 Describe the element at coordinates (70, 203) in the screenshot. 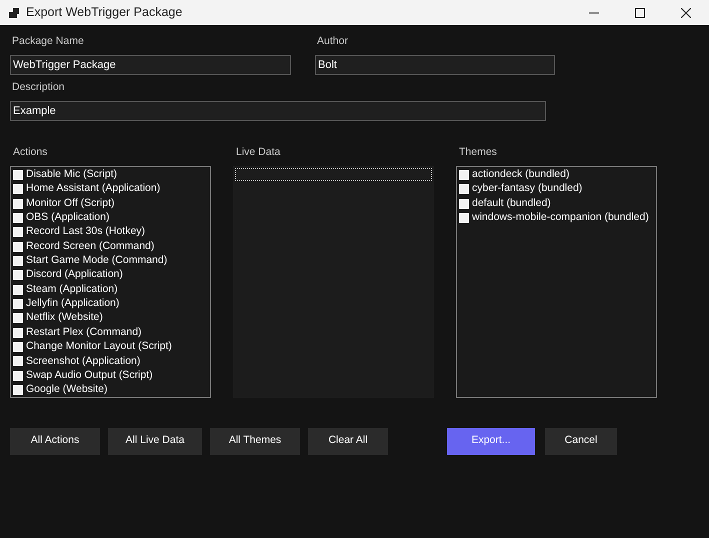

I see `list-item-label: Monitor Off (Script)` at that location.